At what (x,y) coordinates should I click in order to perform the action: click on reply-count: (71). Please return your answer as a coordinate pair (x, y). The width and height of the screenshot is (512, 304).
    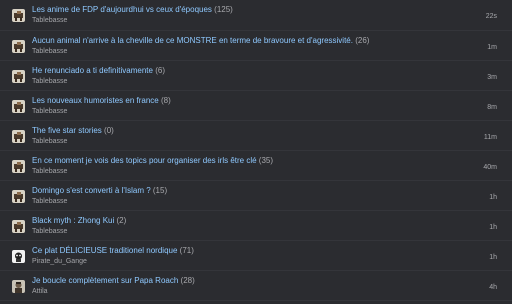
    Looking at the image, I should click on (186, 250).